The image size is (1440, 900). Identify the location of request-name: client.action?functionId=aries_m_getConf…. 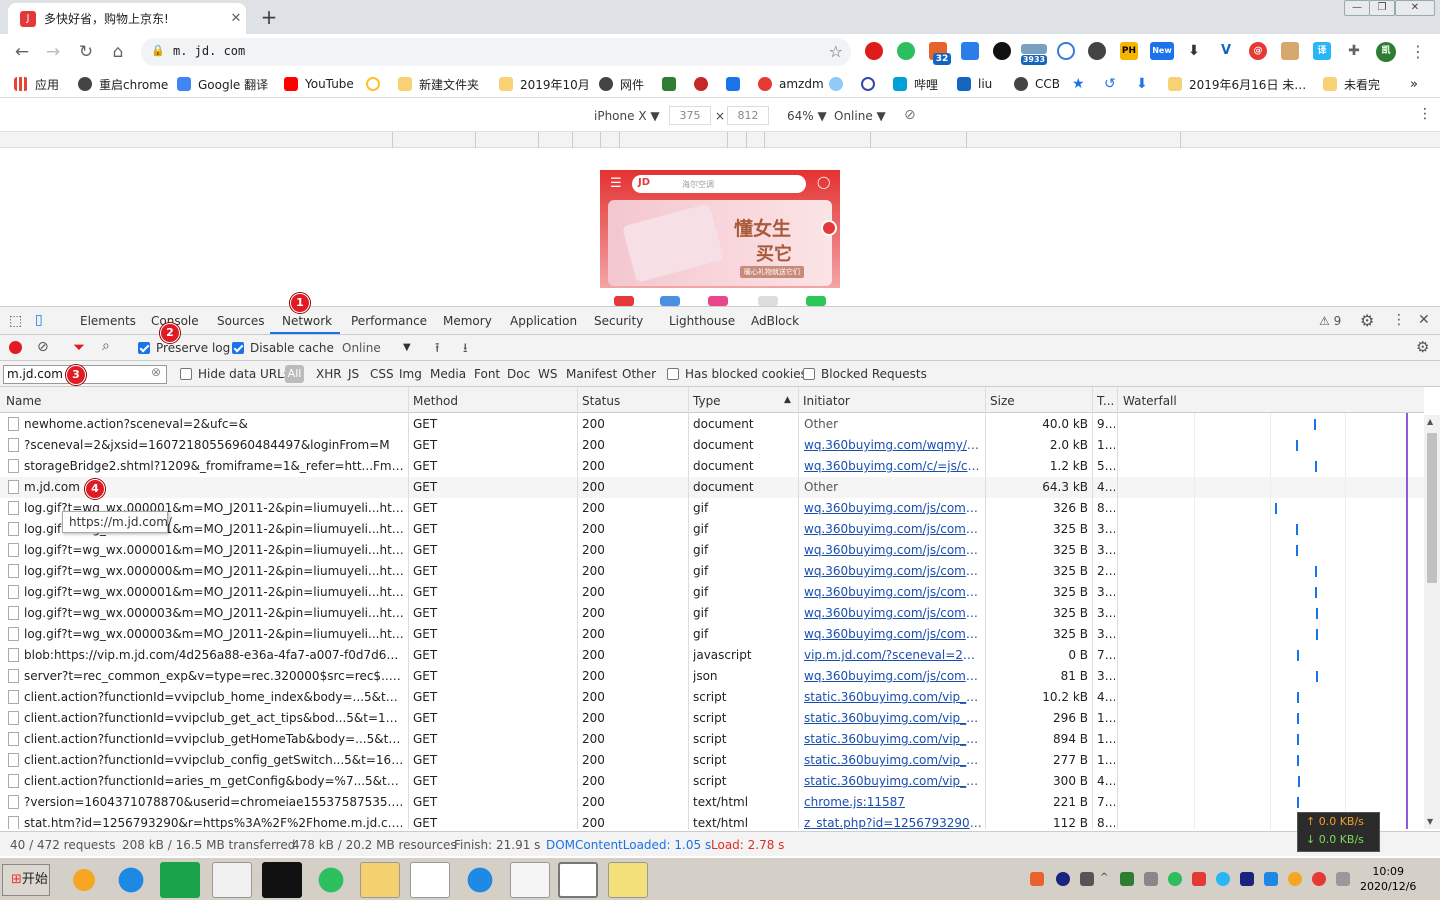
(214, 781).